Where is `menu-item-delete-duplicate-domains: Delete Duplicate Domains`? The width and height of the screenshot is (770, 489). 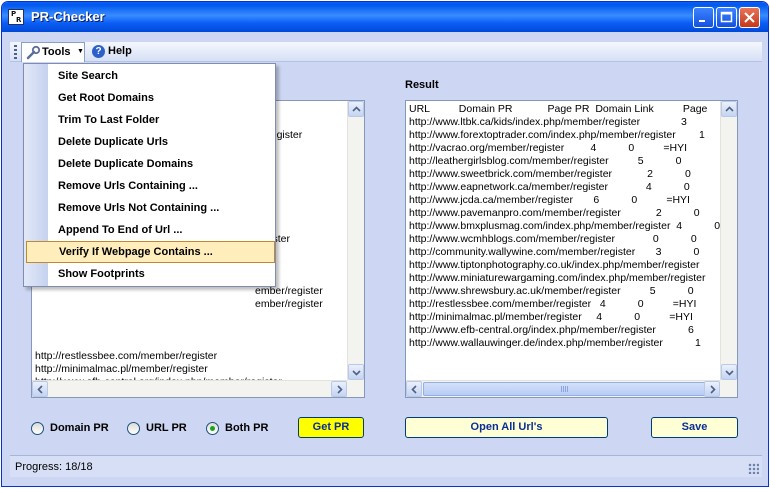 menu-item-delete-duplicate-domains: Delete Duplicate Domains is located at coordinates (150, 164).